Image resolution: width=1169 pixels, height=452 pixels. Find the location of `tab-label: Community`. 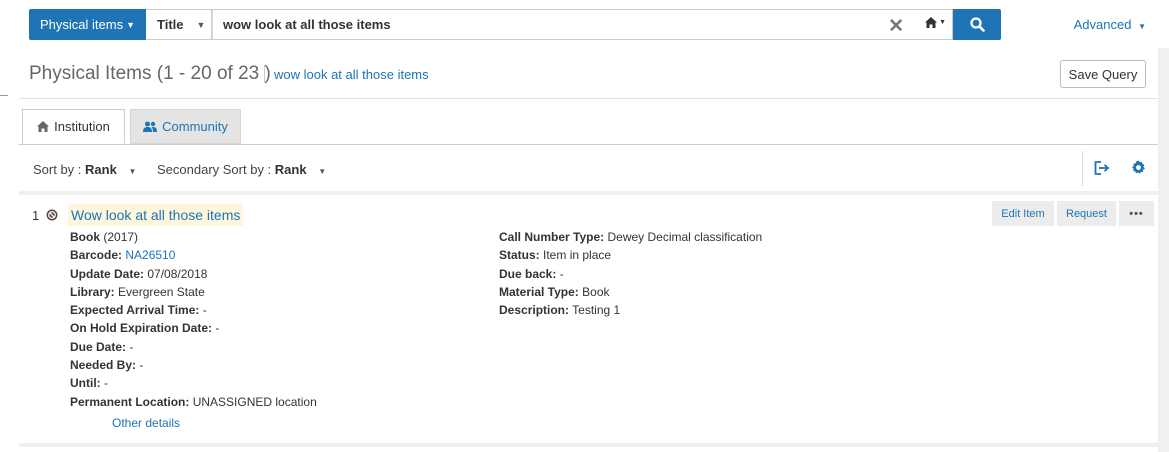

tab-label: Community is located at coordinates (195, 126).